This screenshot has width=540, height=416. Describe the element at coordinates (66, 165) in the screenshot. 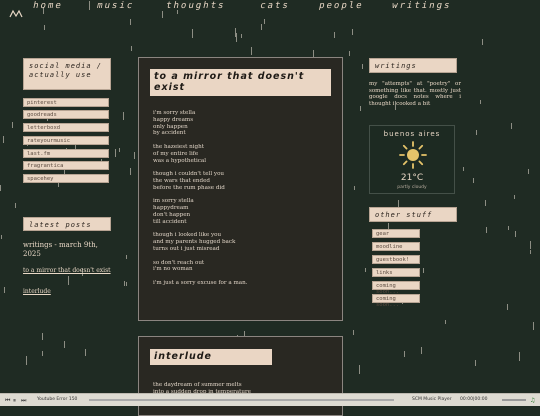

I see `link-fragrantica: fragrantica` at that location.